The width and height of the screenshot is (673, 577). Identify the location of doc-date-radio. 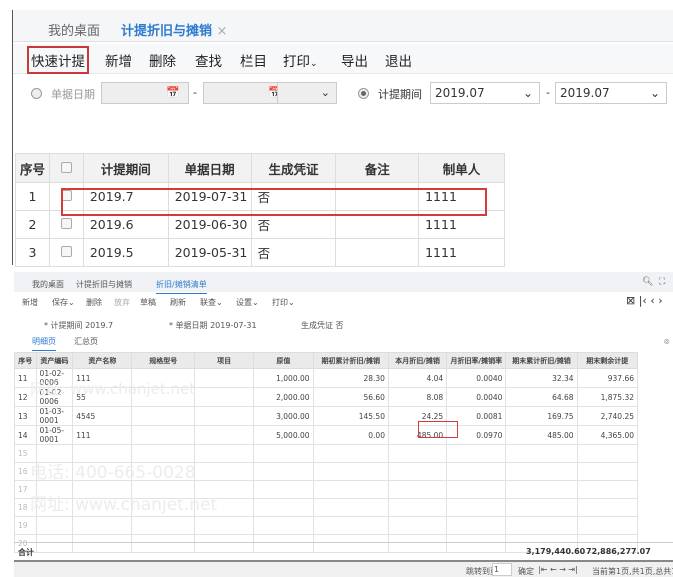
(36, 93).